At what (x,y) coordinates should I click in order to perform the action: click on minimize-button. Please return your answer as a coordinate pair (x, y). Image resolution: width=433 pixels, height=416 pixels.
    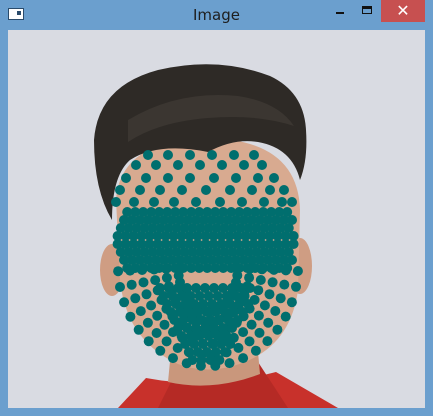
    Looking at the image, I should click on (340, 11).